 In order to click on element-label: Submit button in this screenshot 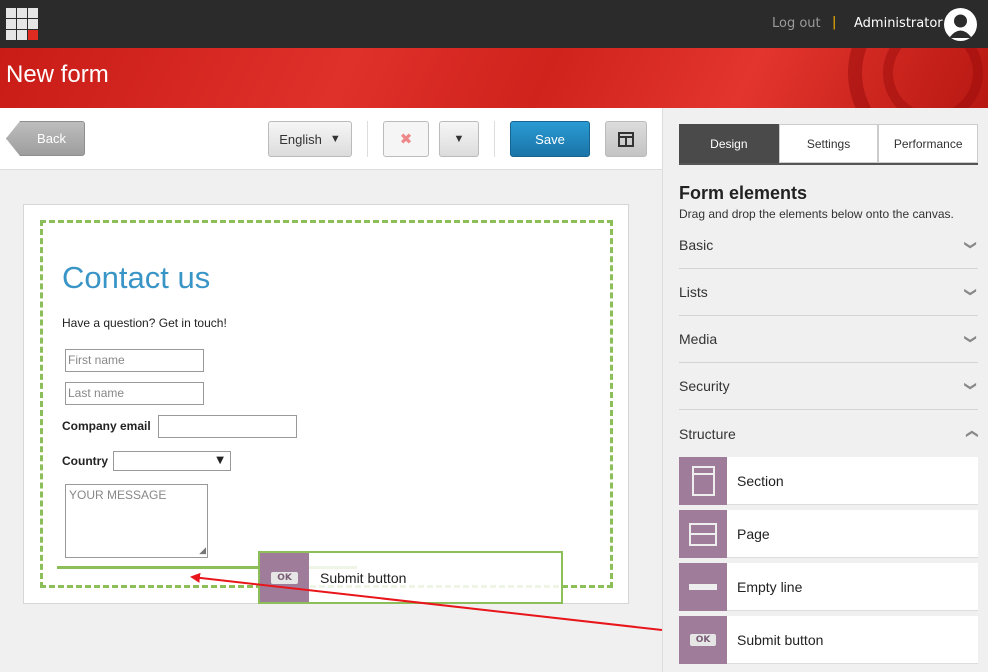, I will do `click(780, 640)`.